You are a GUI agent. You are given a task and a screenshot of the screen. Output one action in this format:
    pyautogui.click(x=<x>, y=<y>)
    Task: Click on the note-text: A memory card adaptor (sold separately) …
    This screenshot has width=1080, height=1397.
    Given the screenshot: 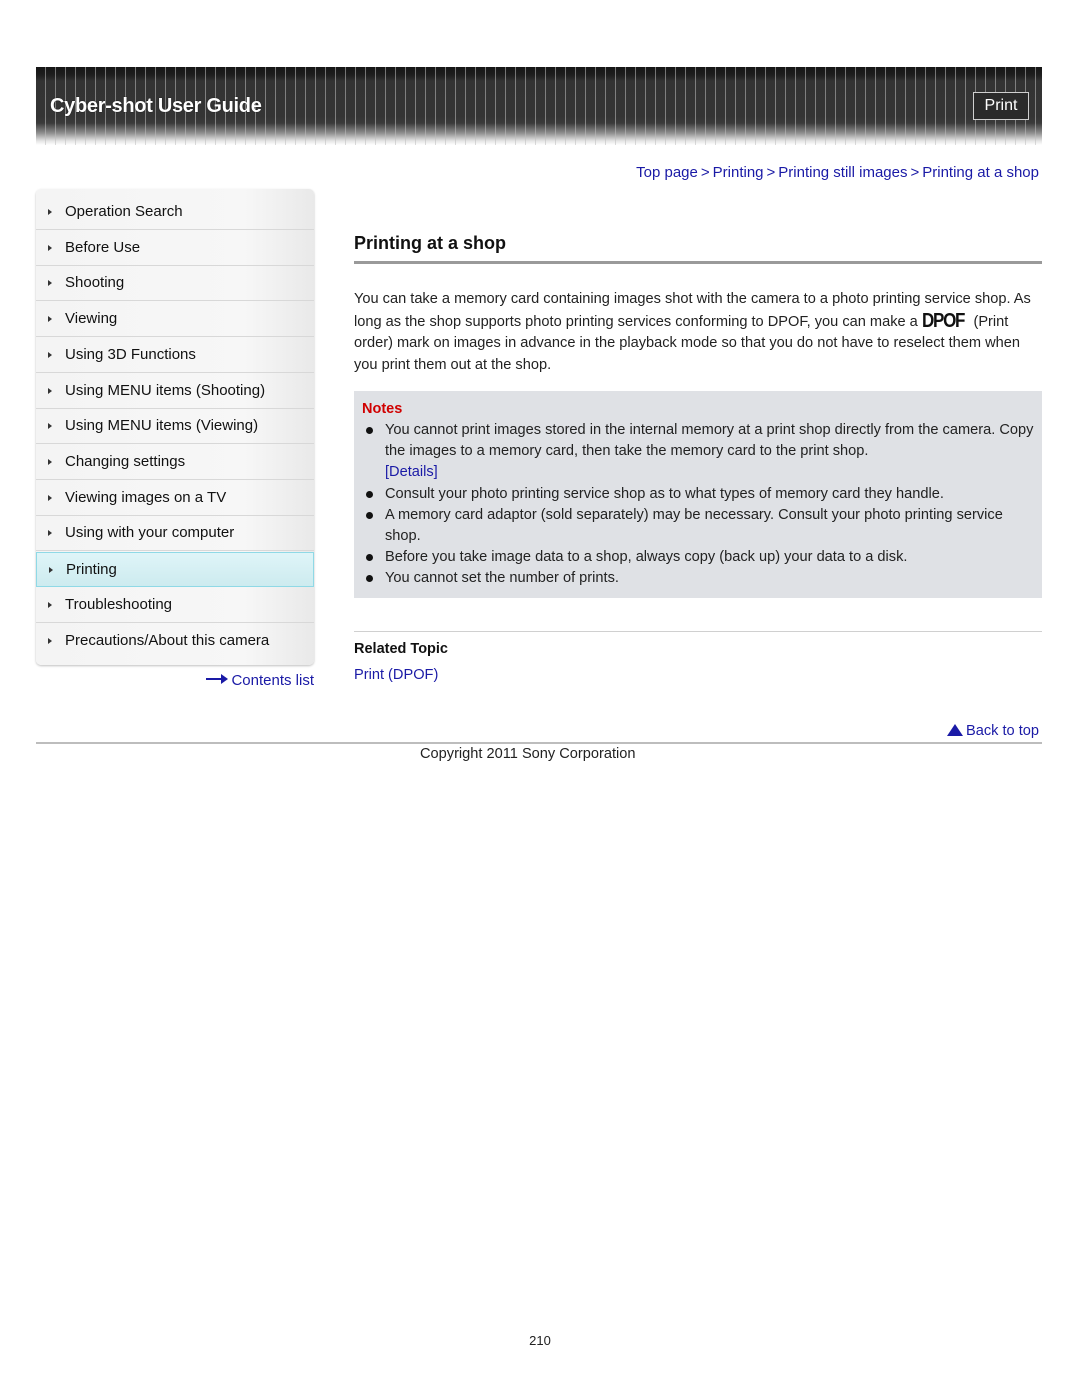 What is the action you would take?
    pyautogui.click(x=694, y=525)
    